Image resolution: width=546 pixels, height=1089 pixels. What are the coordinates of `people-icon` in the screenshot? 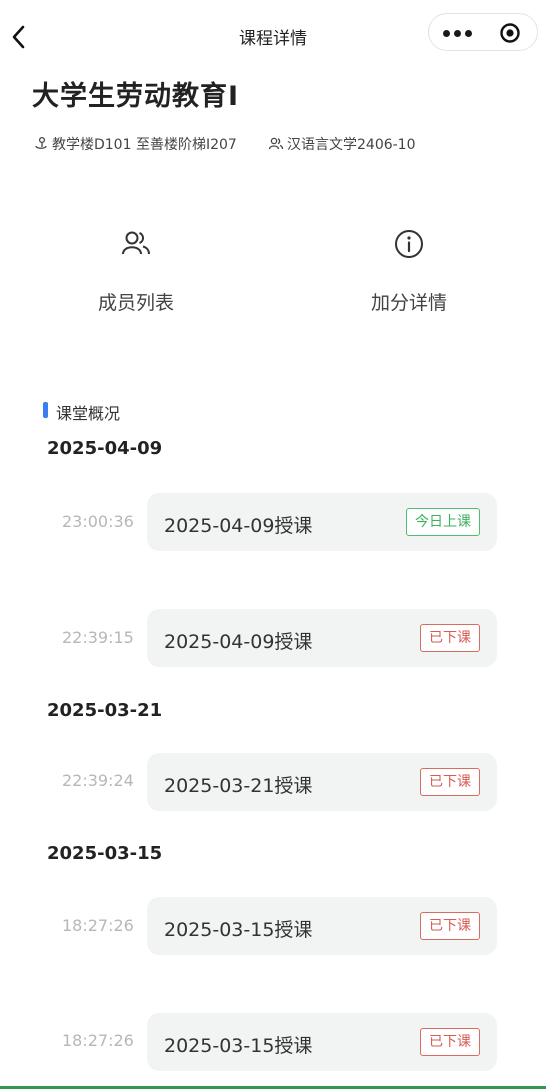 It's located at (276, 143).